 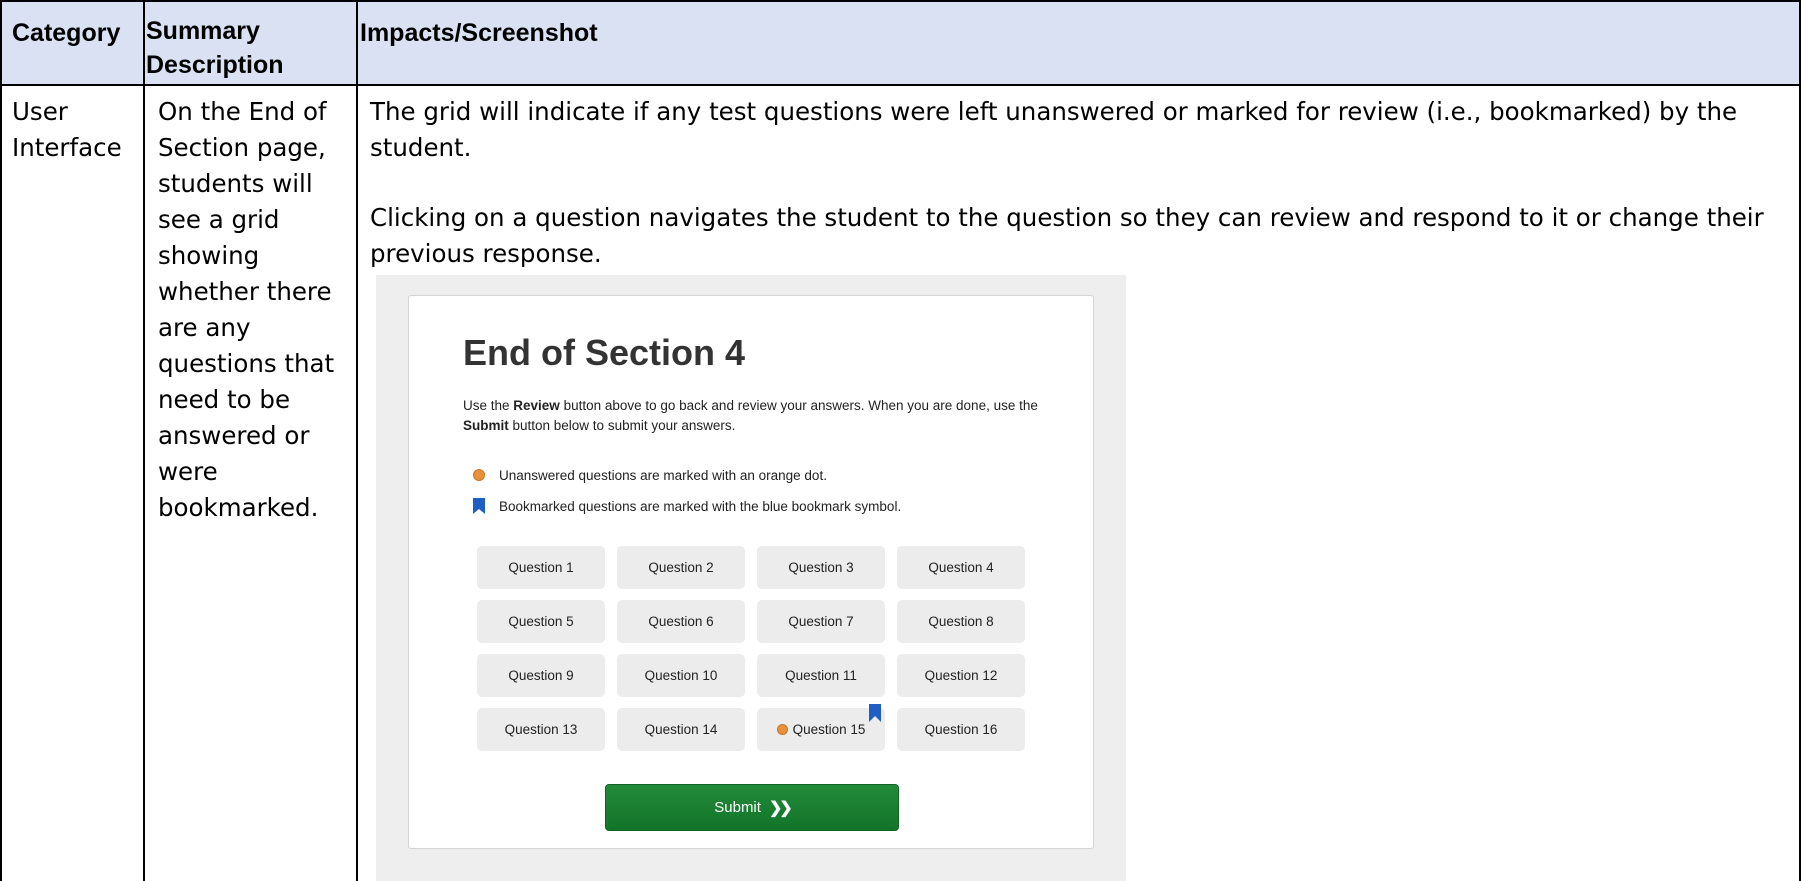 I want to click on section-title: End of Section 4, so click(x=604, y=352).